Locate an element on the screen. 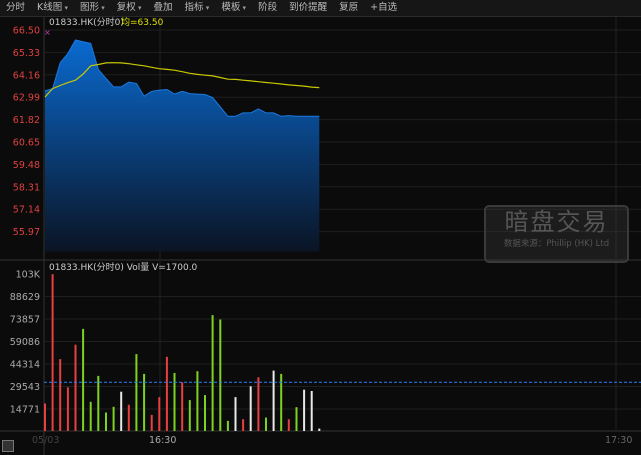  price-tick-label: 65.33 is located at coordinates (26, 53).